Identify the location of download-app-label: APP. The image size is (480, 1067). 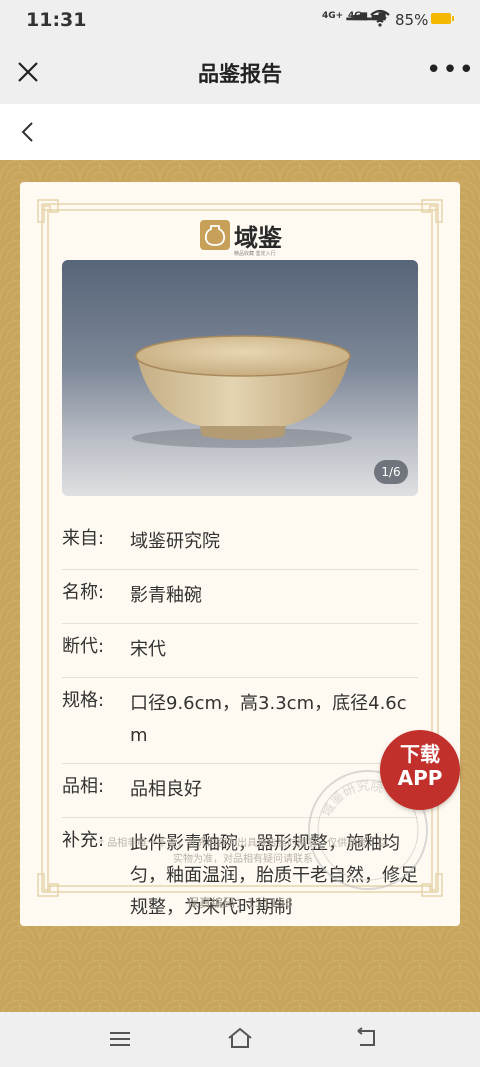
(420, 778).